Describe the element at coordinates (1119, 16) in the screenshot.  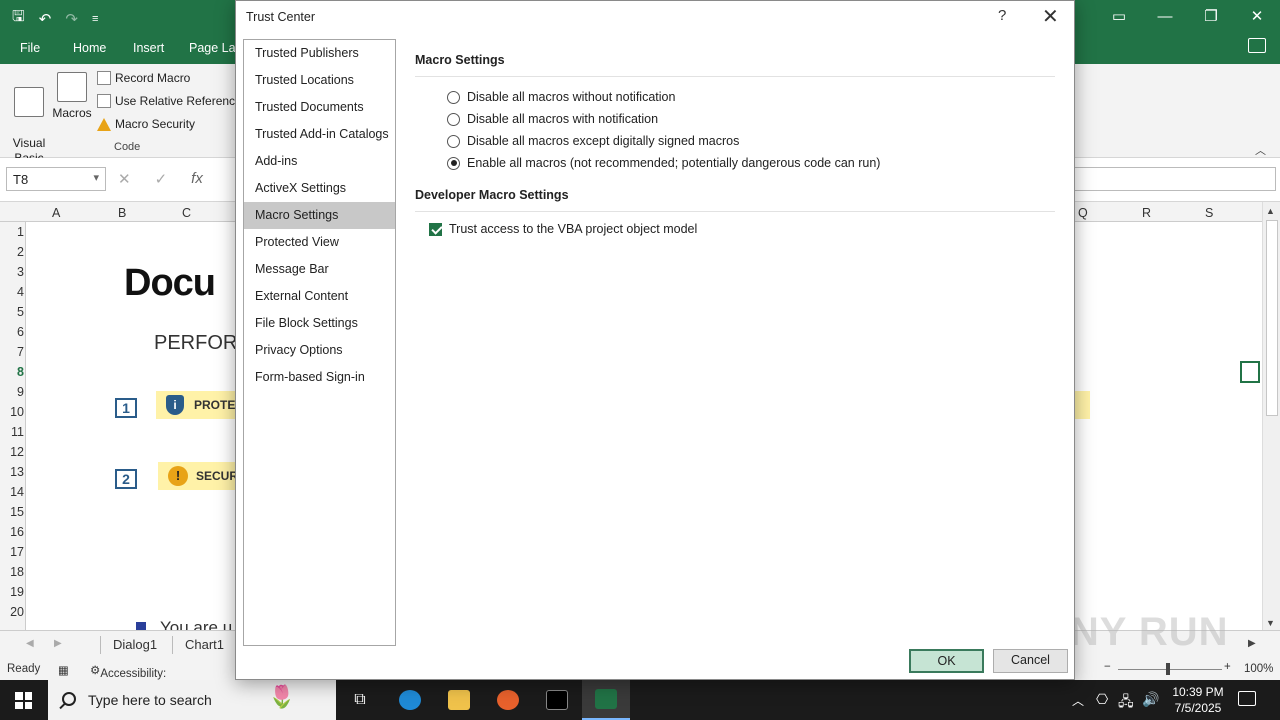
I see `ribbon-display-icon: ▭` at that location.